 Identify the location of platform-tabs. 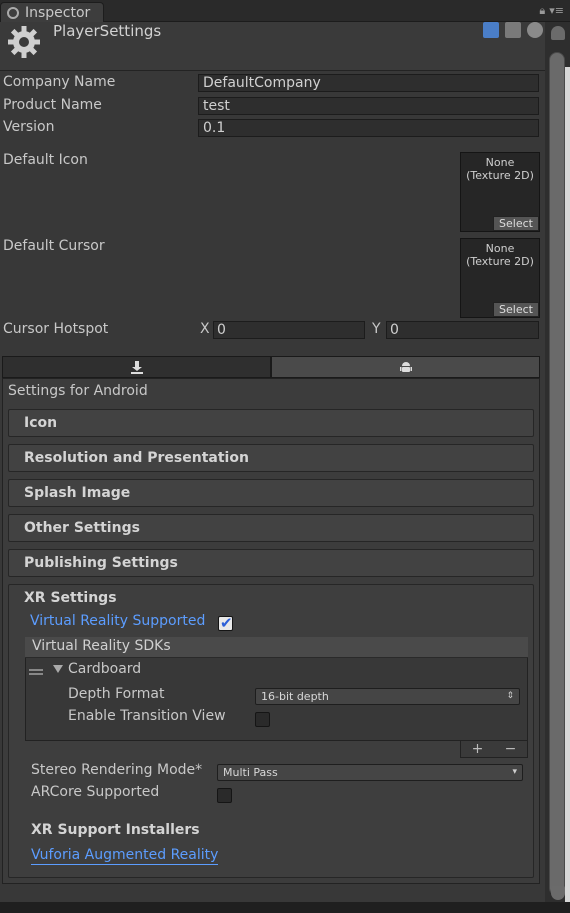
(271, 367).